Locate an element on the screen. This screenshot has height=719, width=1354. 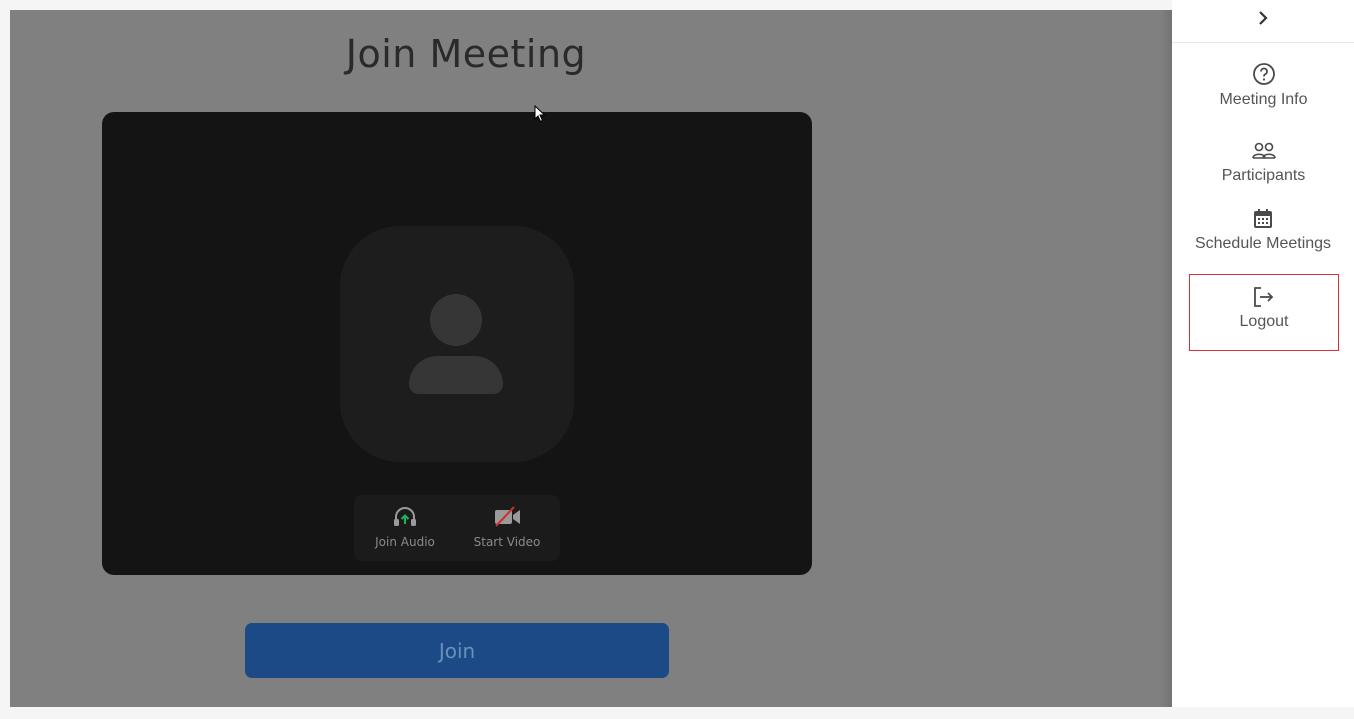
sidebar-item-meeting-info: Meeting Info is located at coordinates (1263, 97).